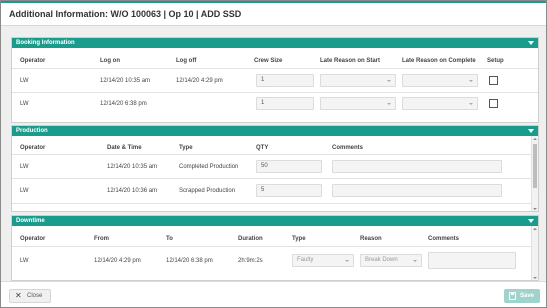  What do you see at coordinates (273, 294) in the screenshot?
I see `dialog-footer: ✕ Close Save` at bounding box center [273, 294].